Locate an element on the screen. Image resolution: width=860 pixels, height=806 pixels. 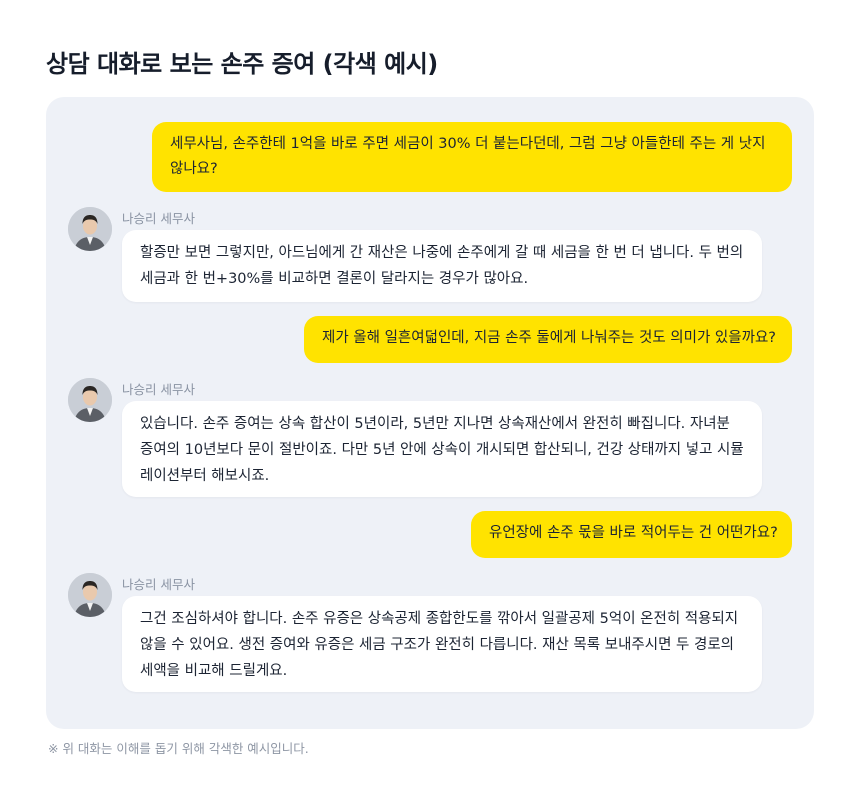
page-title: 상담 대화로 보는 손주 증여 (각색 예시) is located at coordinates (242, 64).